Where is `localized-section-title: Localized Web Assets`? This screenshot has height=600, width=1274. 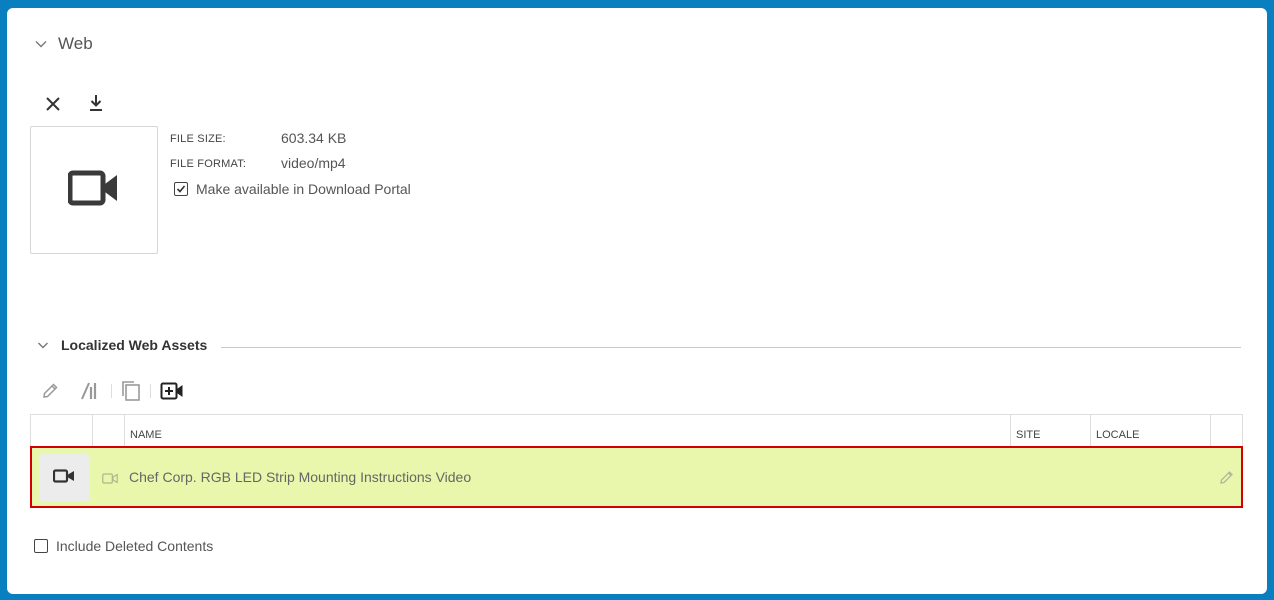
localized-section-title: Localized Web Assets is located at coordinates (134, 345).